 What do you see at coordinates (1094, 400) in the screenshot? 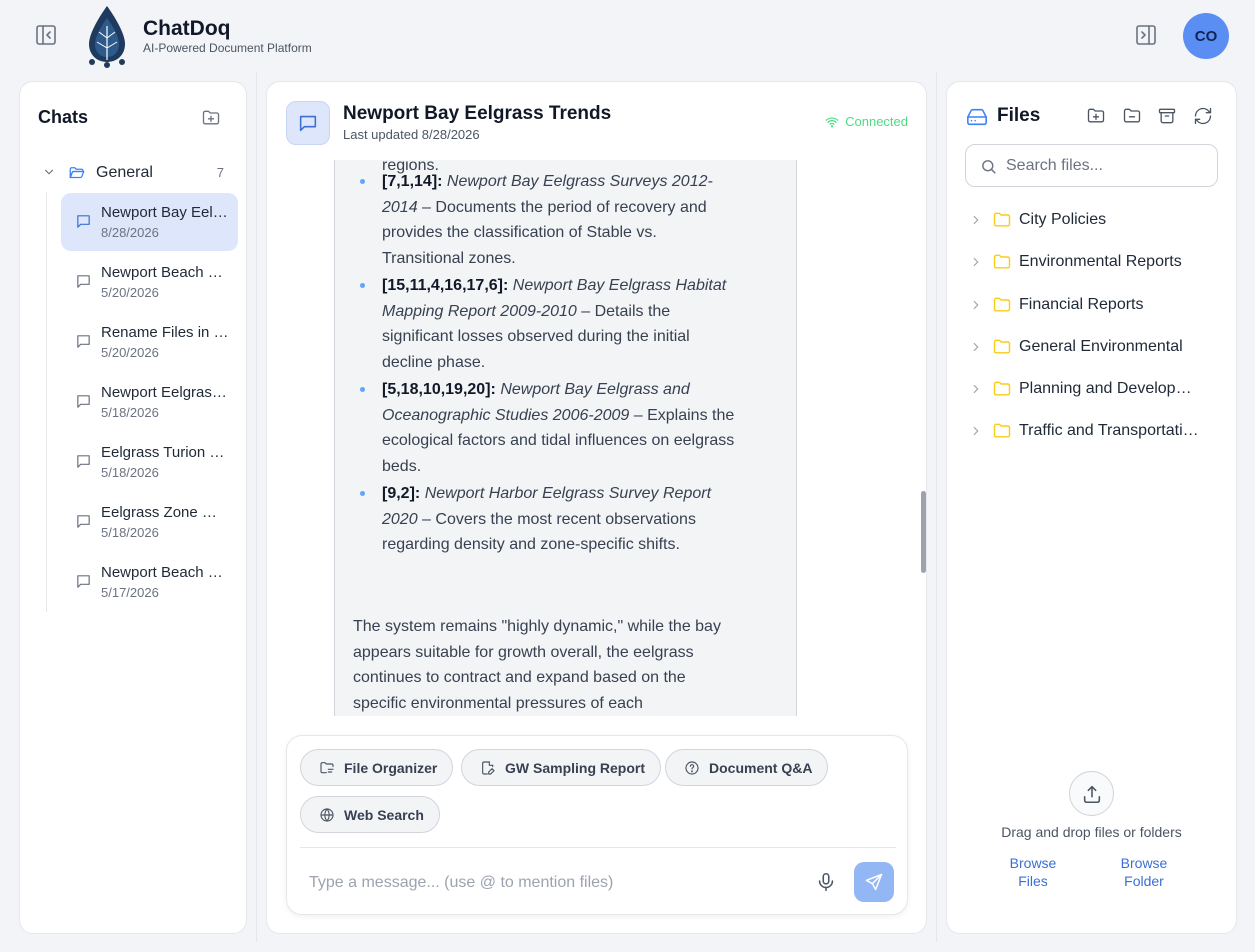
I see `file-folder-row: Planning and Development` at bounding box center [1094, 400].